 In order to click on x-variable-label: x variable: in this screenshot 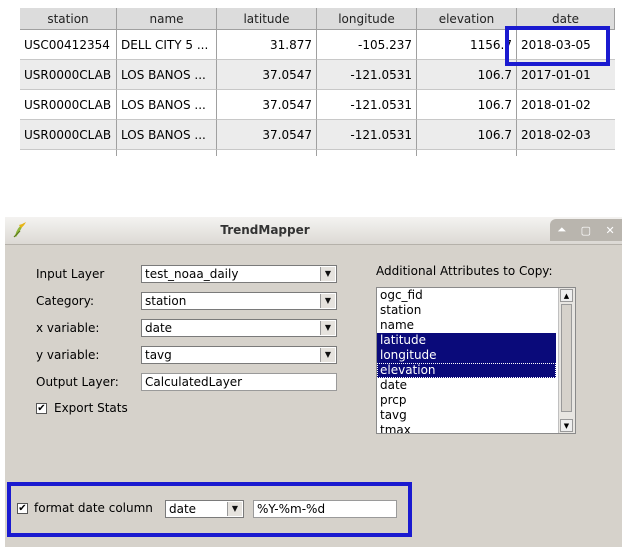, I will do `click(68, 328)`.